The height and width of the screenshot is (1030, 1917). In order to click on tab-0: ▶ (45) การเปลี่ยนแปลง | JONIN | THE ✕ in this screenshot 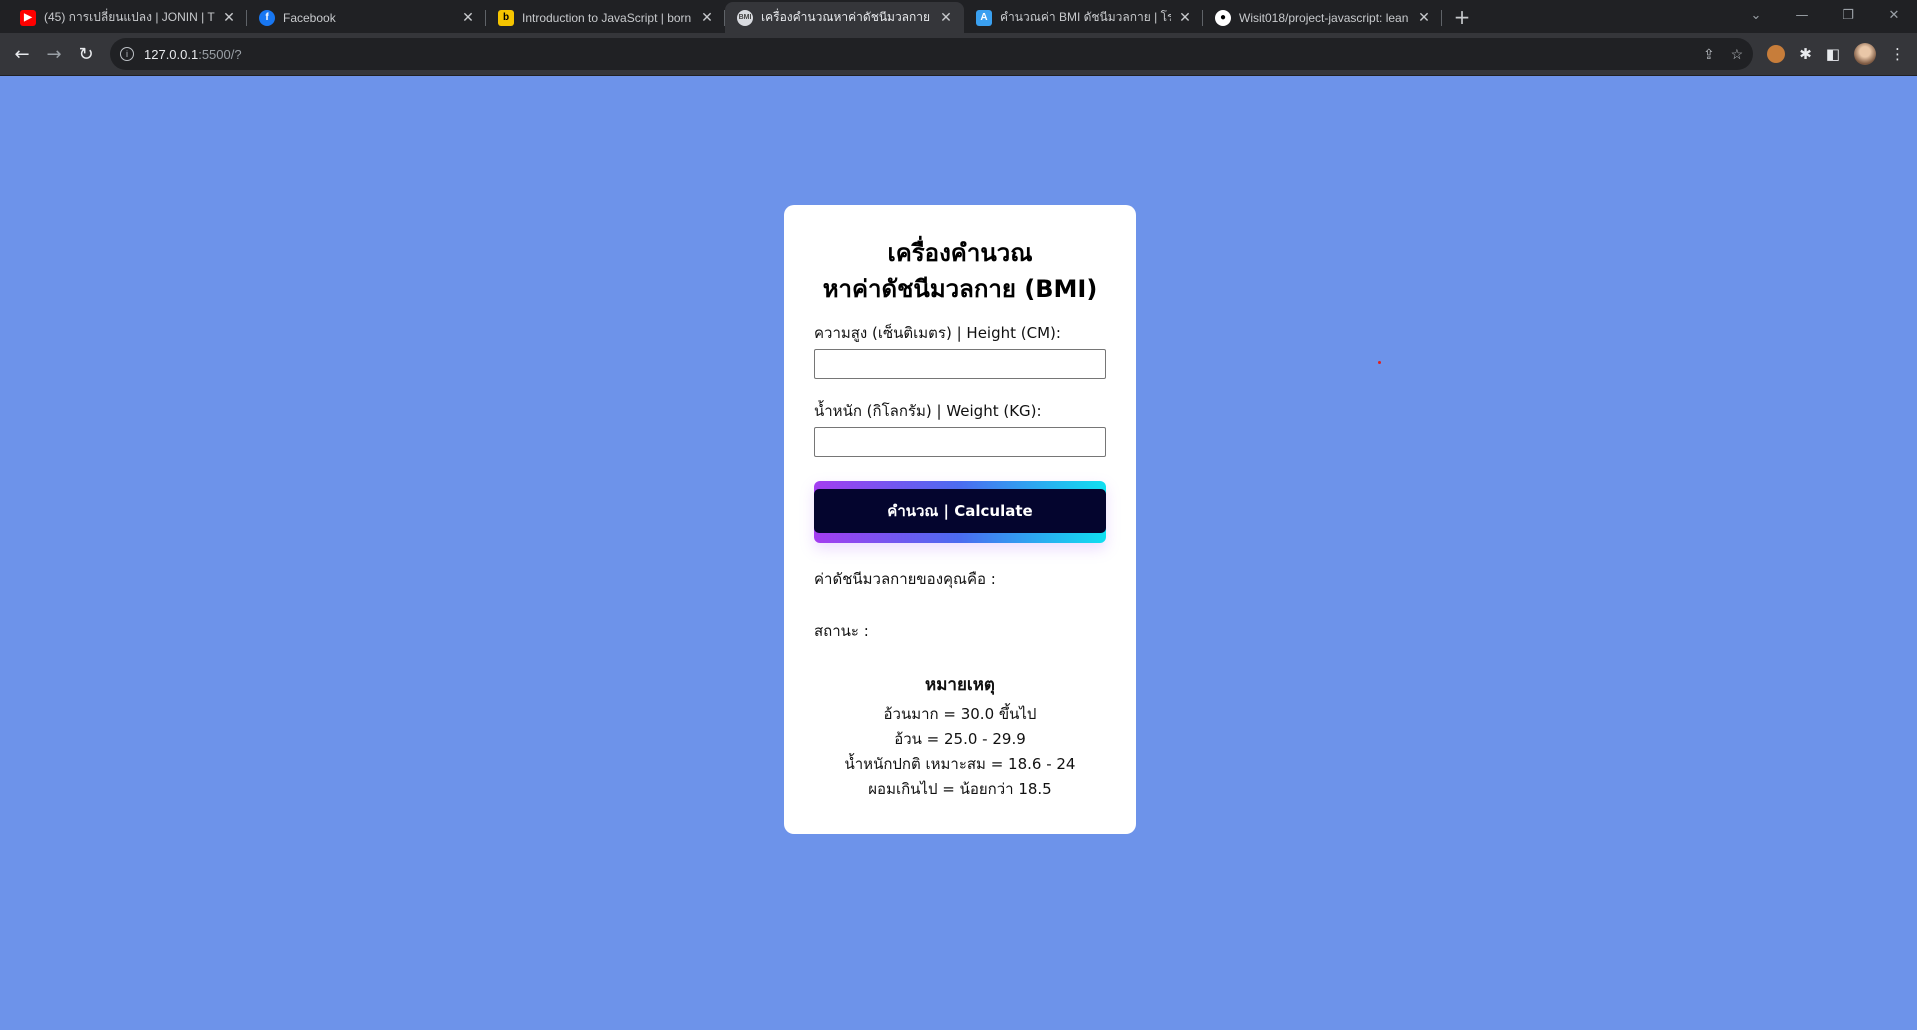, I will do `click(127, 17)`.